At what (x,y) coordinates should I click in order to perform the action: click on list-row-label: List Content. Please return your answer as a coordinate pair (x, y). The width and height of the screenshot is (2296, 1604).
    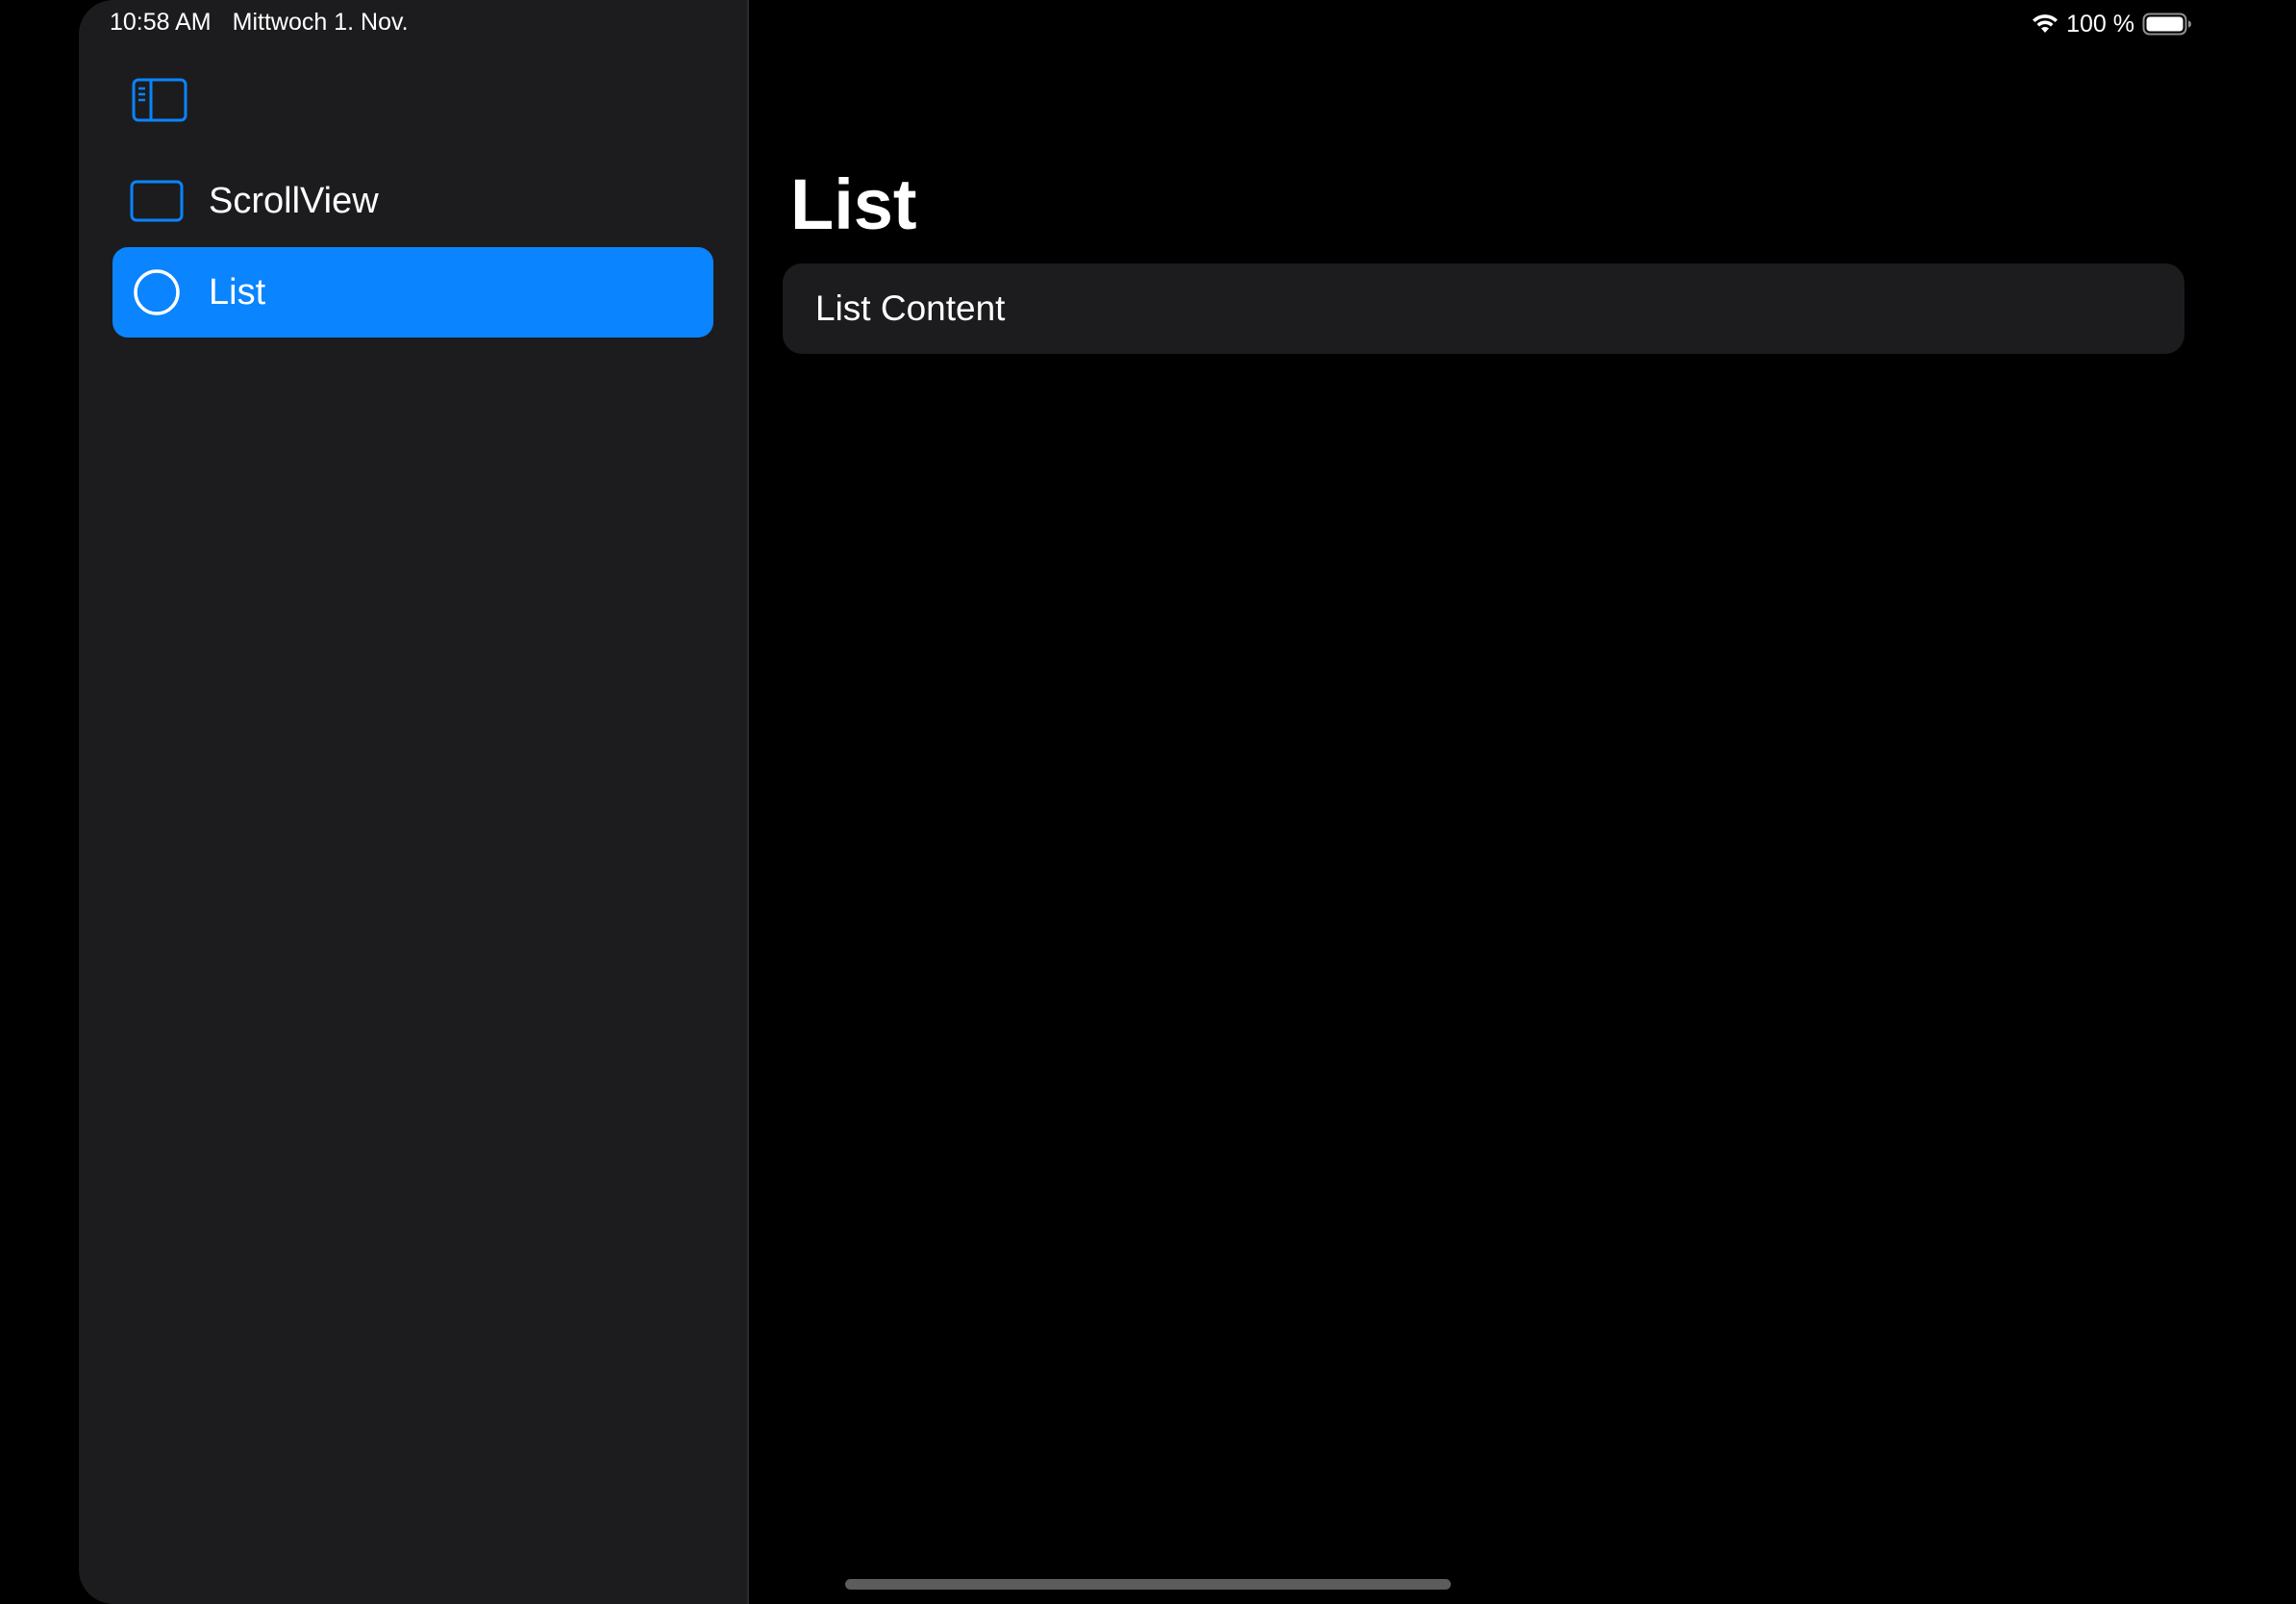
    Looking at the image, I should click on (910, 308).